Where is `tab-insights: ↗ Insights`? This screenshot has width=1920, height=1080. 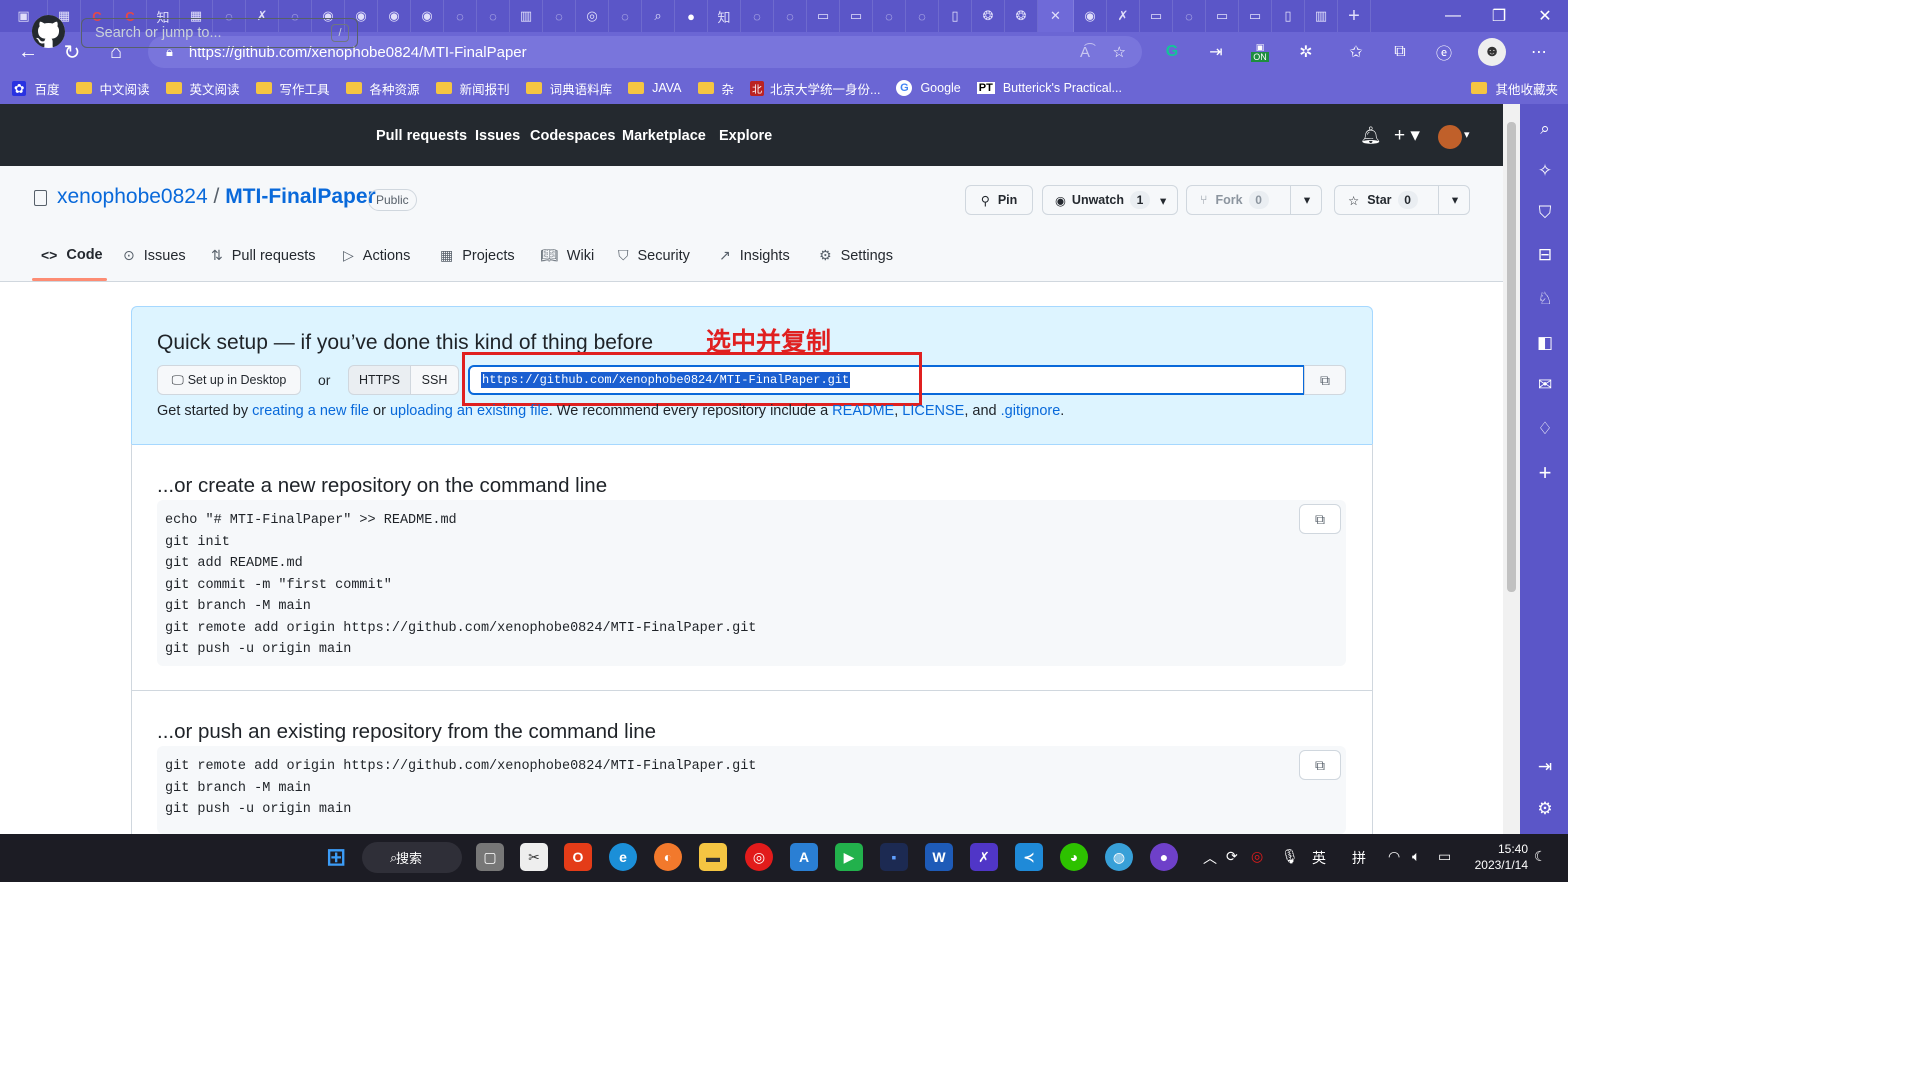 tab-insights: ↗ Insights is located at coordinates (754, 255).